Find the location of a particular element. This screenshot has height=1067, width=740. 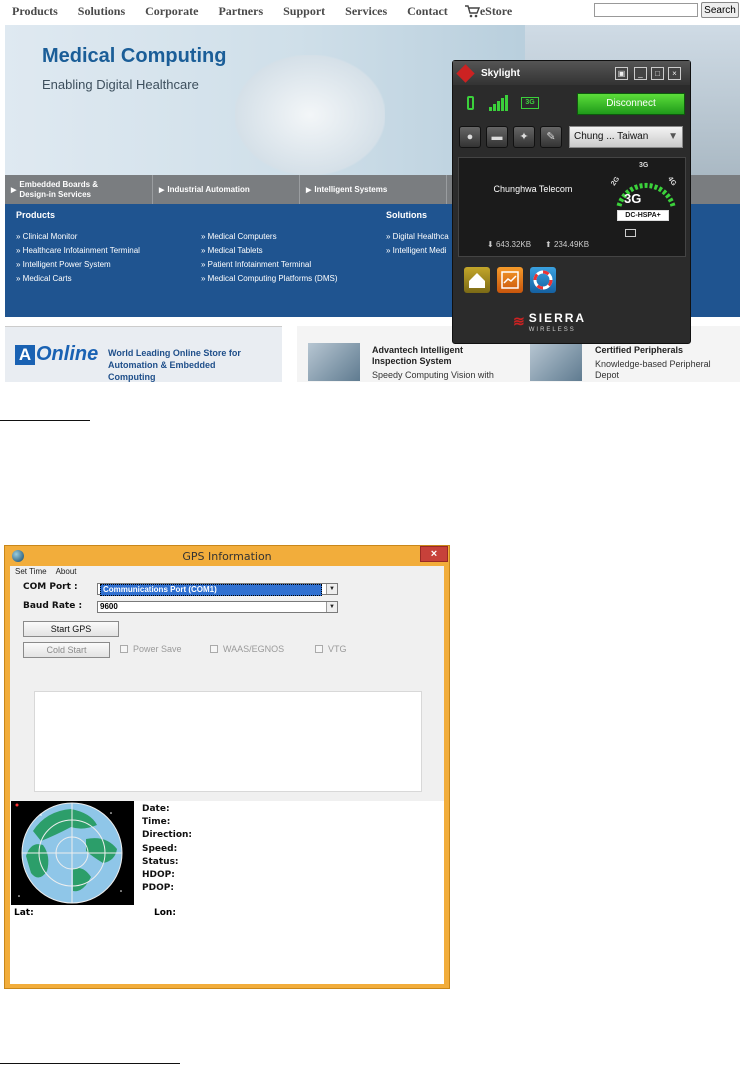

category-label: Industrial Automation is located at coordinates (208, 189).